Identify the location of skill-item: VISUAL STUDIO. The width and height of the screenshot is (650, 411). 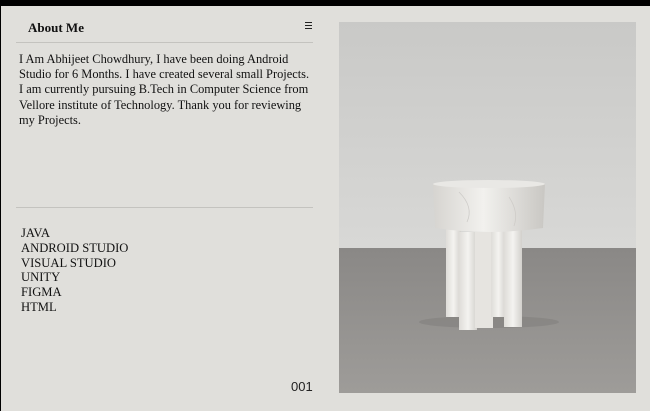
(69, 262).